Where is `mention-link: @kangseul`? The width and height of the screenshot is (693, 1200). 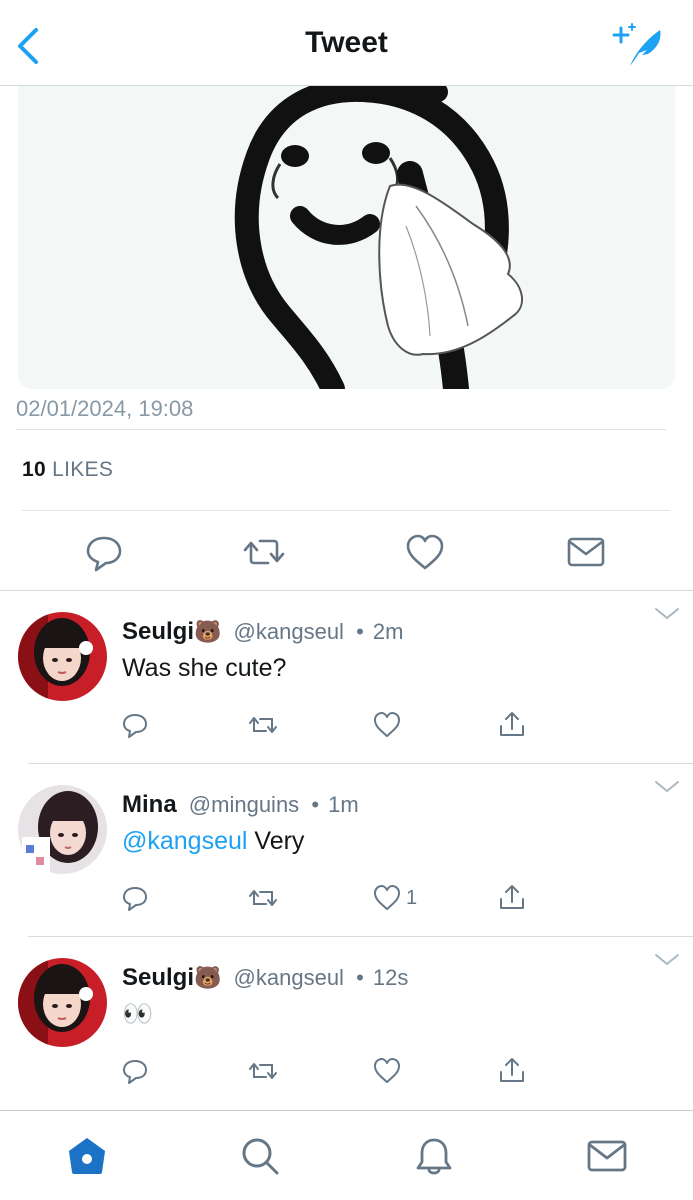 mention-link: @kangseul is located at coordinates (184, 841).